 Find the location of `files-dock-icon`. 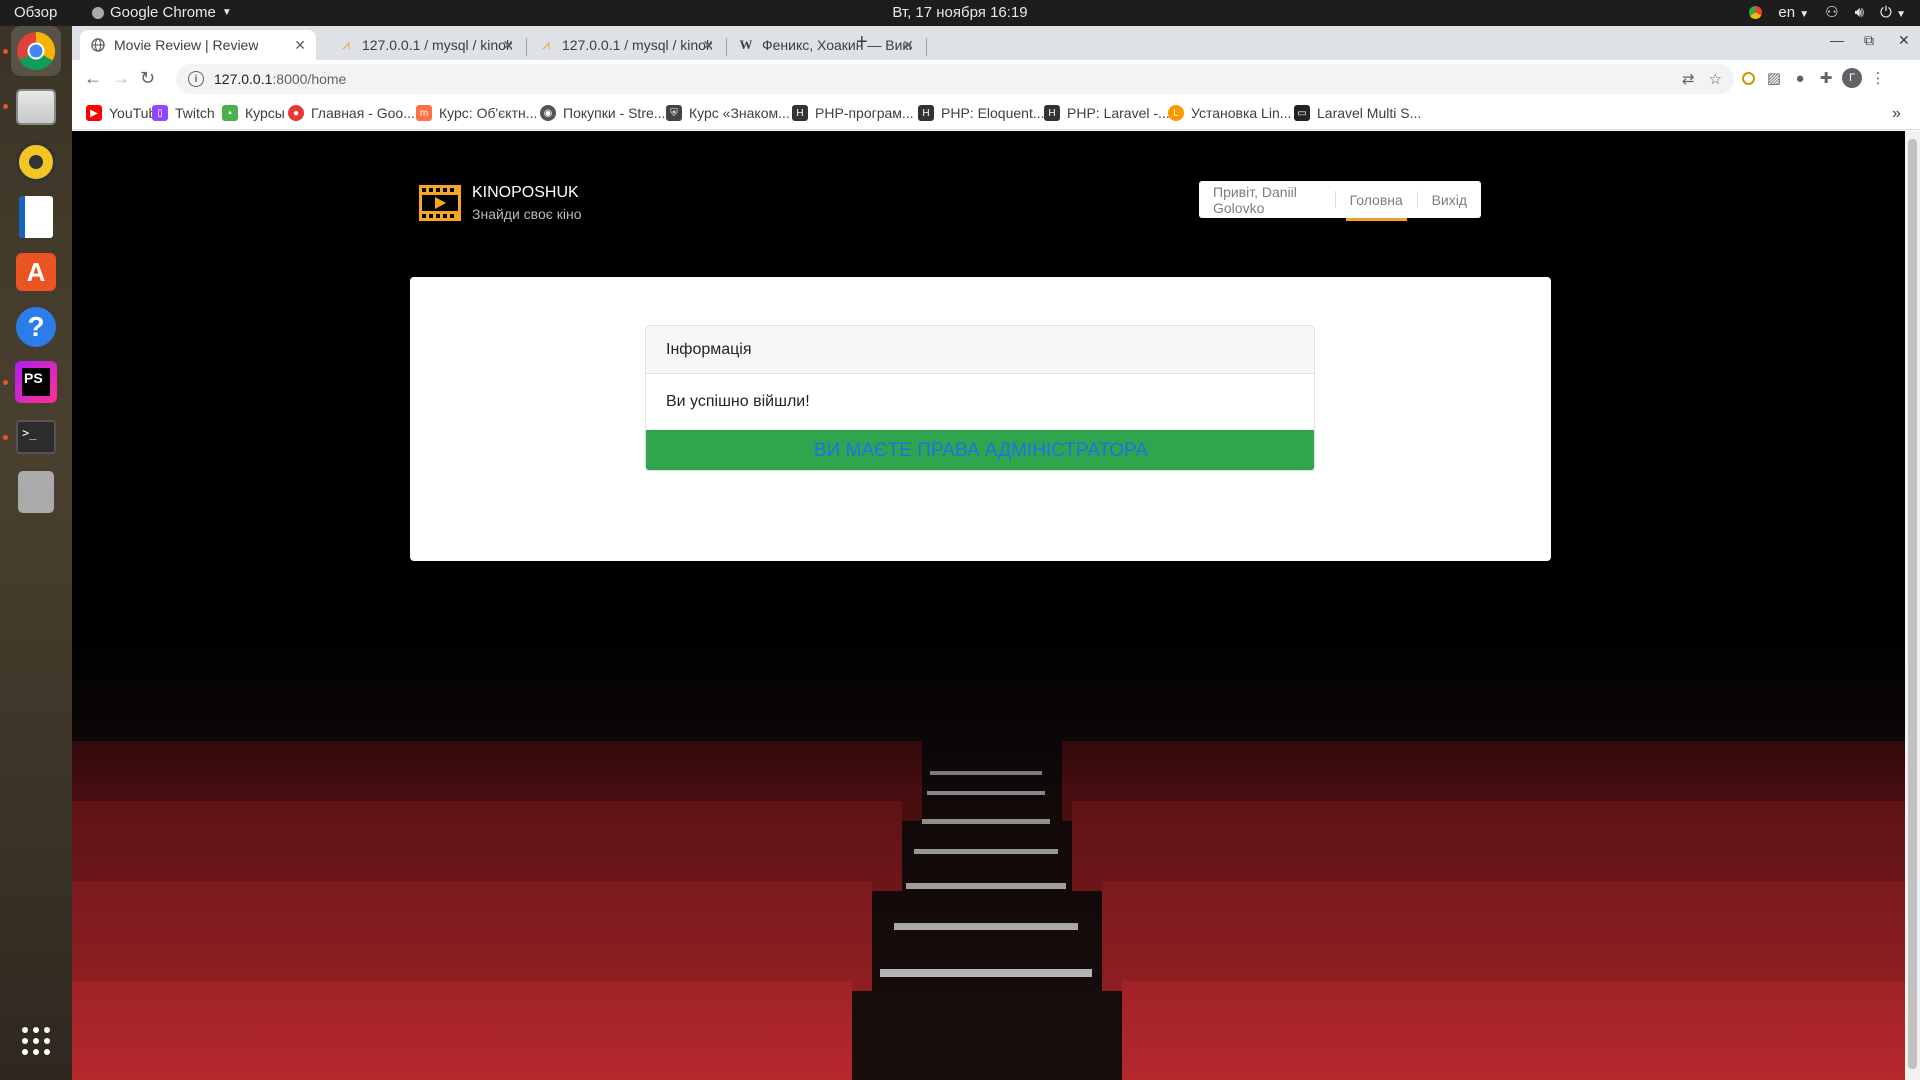

files-dock-icon is located at coordinates (36, 107).